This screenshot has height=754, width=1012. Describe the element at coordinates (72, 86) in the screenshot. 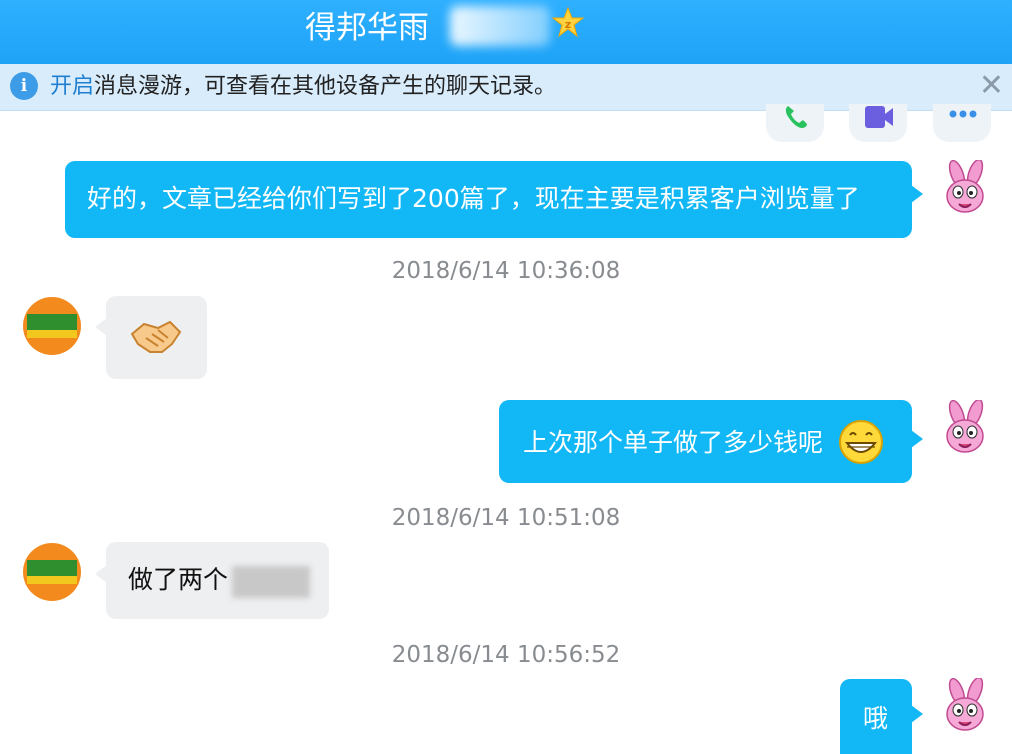

I see `enable-roaming-link: 开启` at that location.